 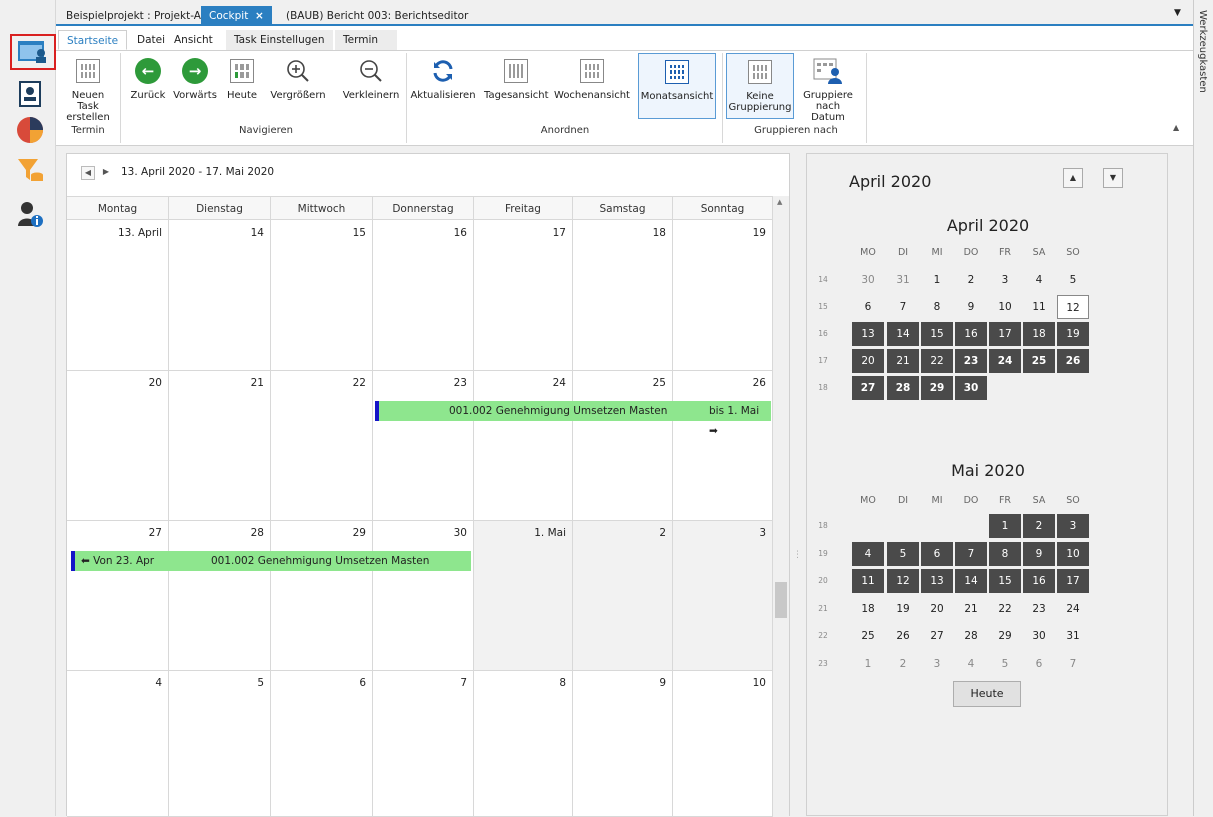 What do you see at coordinates (523, 446) in the screenshot?
I see `day-cell: 24` at bounding box center [523, 446].